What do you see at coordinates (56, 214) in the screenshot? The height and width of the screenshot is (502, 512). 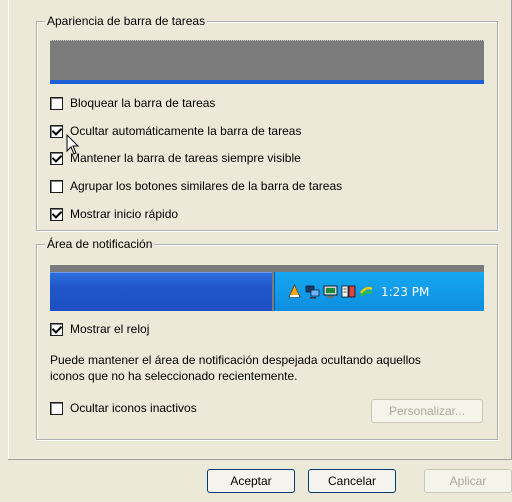 I see `quick-launch-checkbox` at bounding box center [56, 214].